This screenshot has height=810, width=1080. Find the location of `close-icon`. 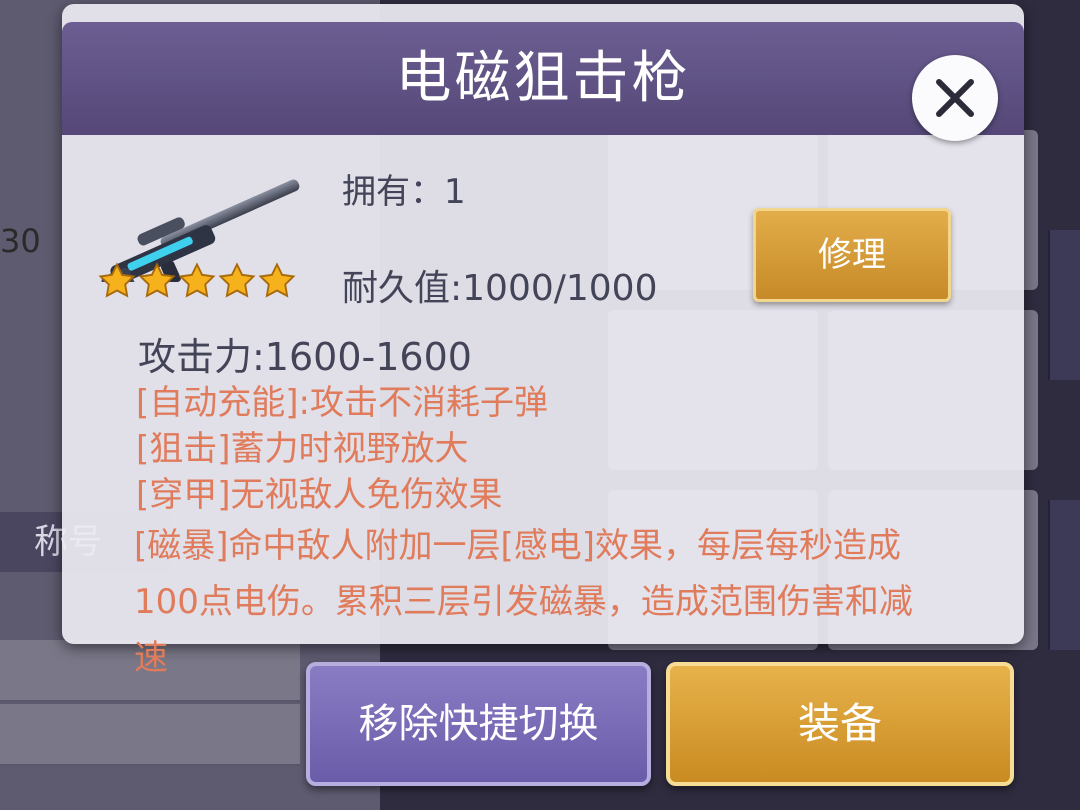

close-icon is located at coordinates (955, 98).